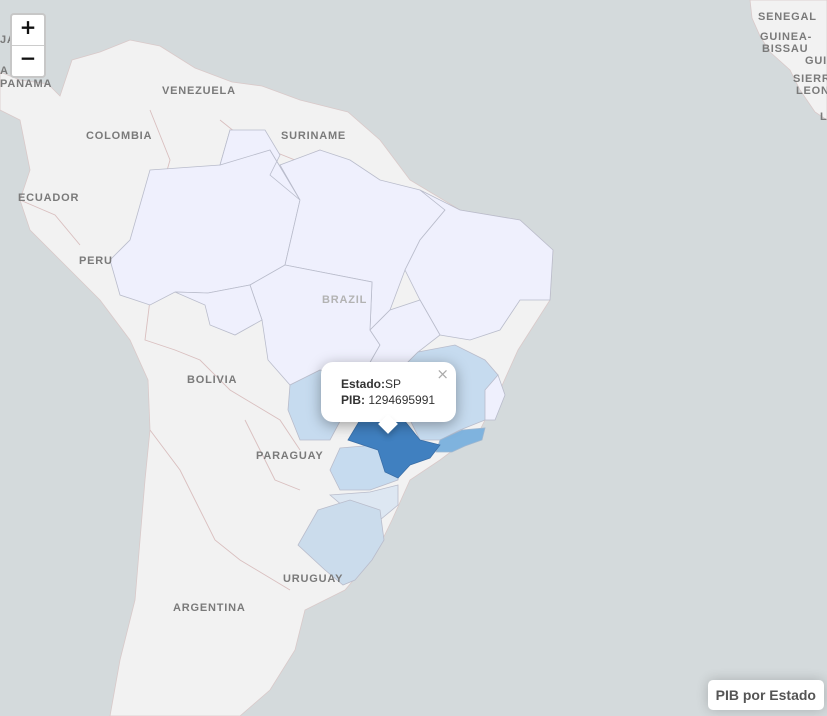  I want to click on label-senegal: SENEGAL, so click(787, 17).